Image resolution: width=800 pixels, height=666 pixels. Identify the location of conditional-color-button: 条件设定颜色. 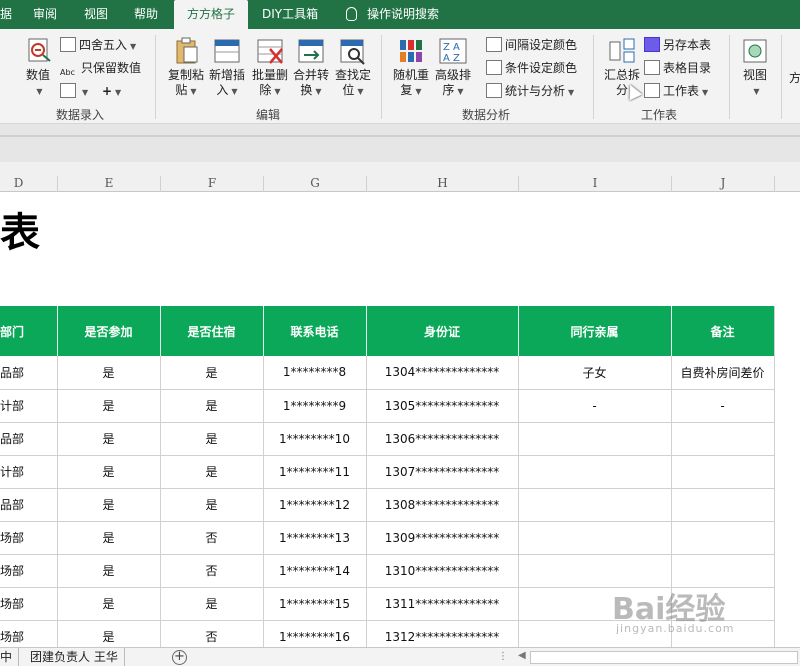
(531, 68).